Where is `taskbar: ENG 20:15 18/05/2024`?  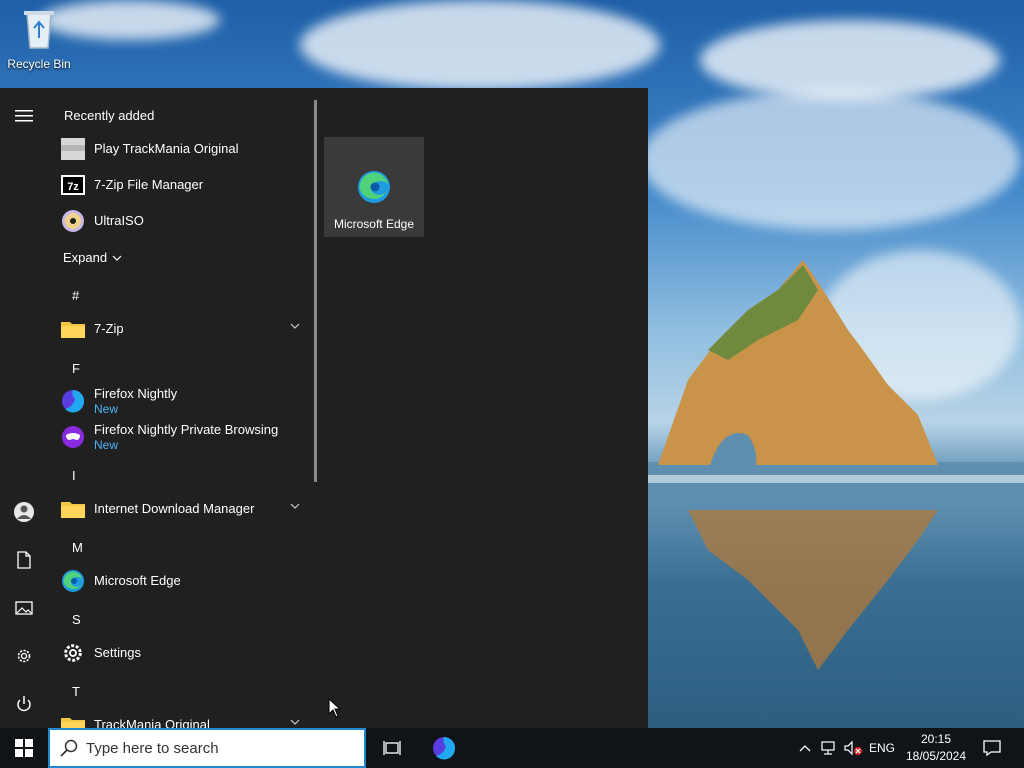
taskbar: ENG 20:15 18/05/2024 is located at coordinates (512, 748).